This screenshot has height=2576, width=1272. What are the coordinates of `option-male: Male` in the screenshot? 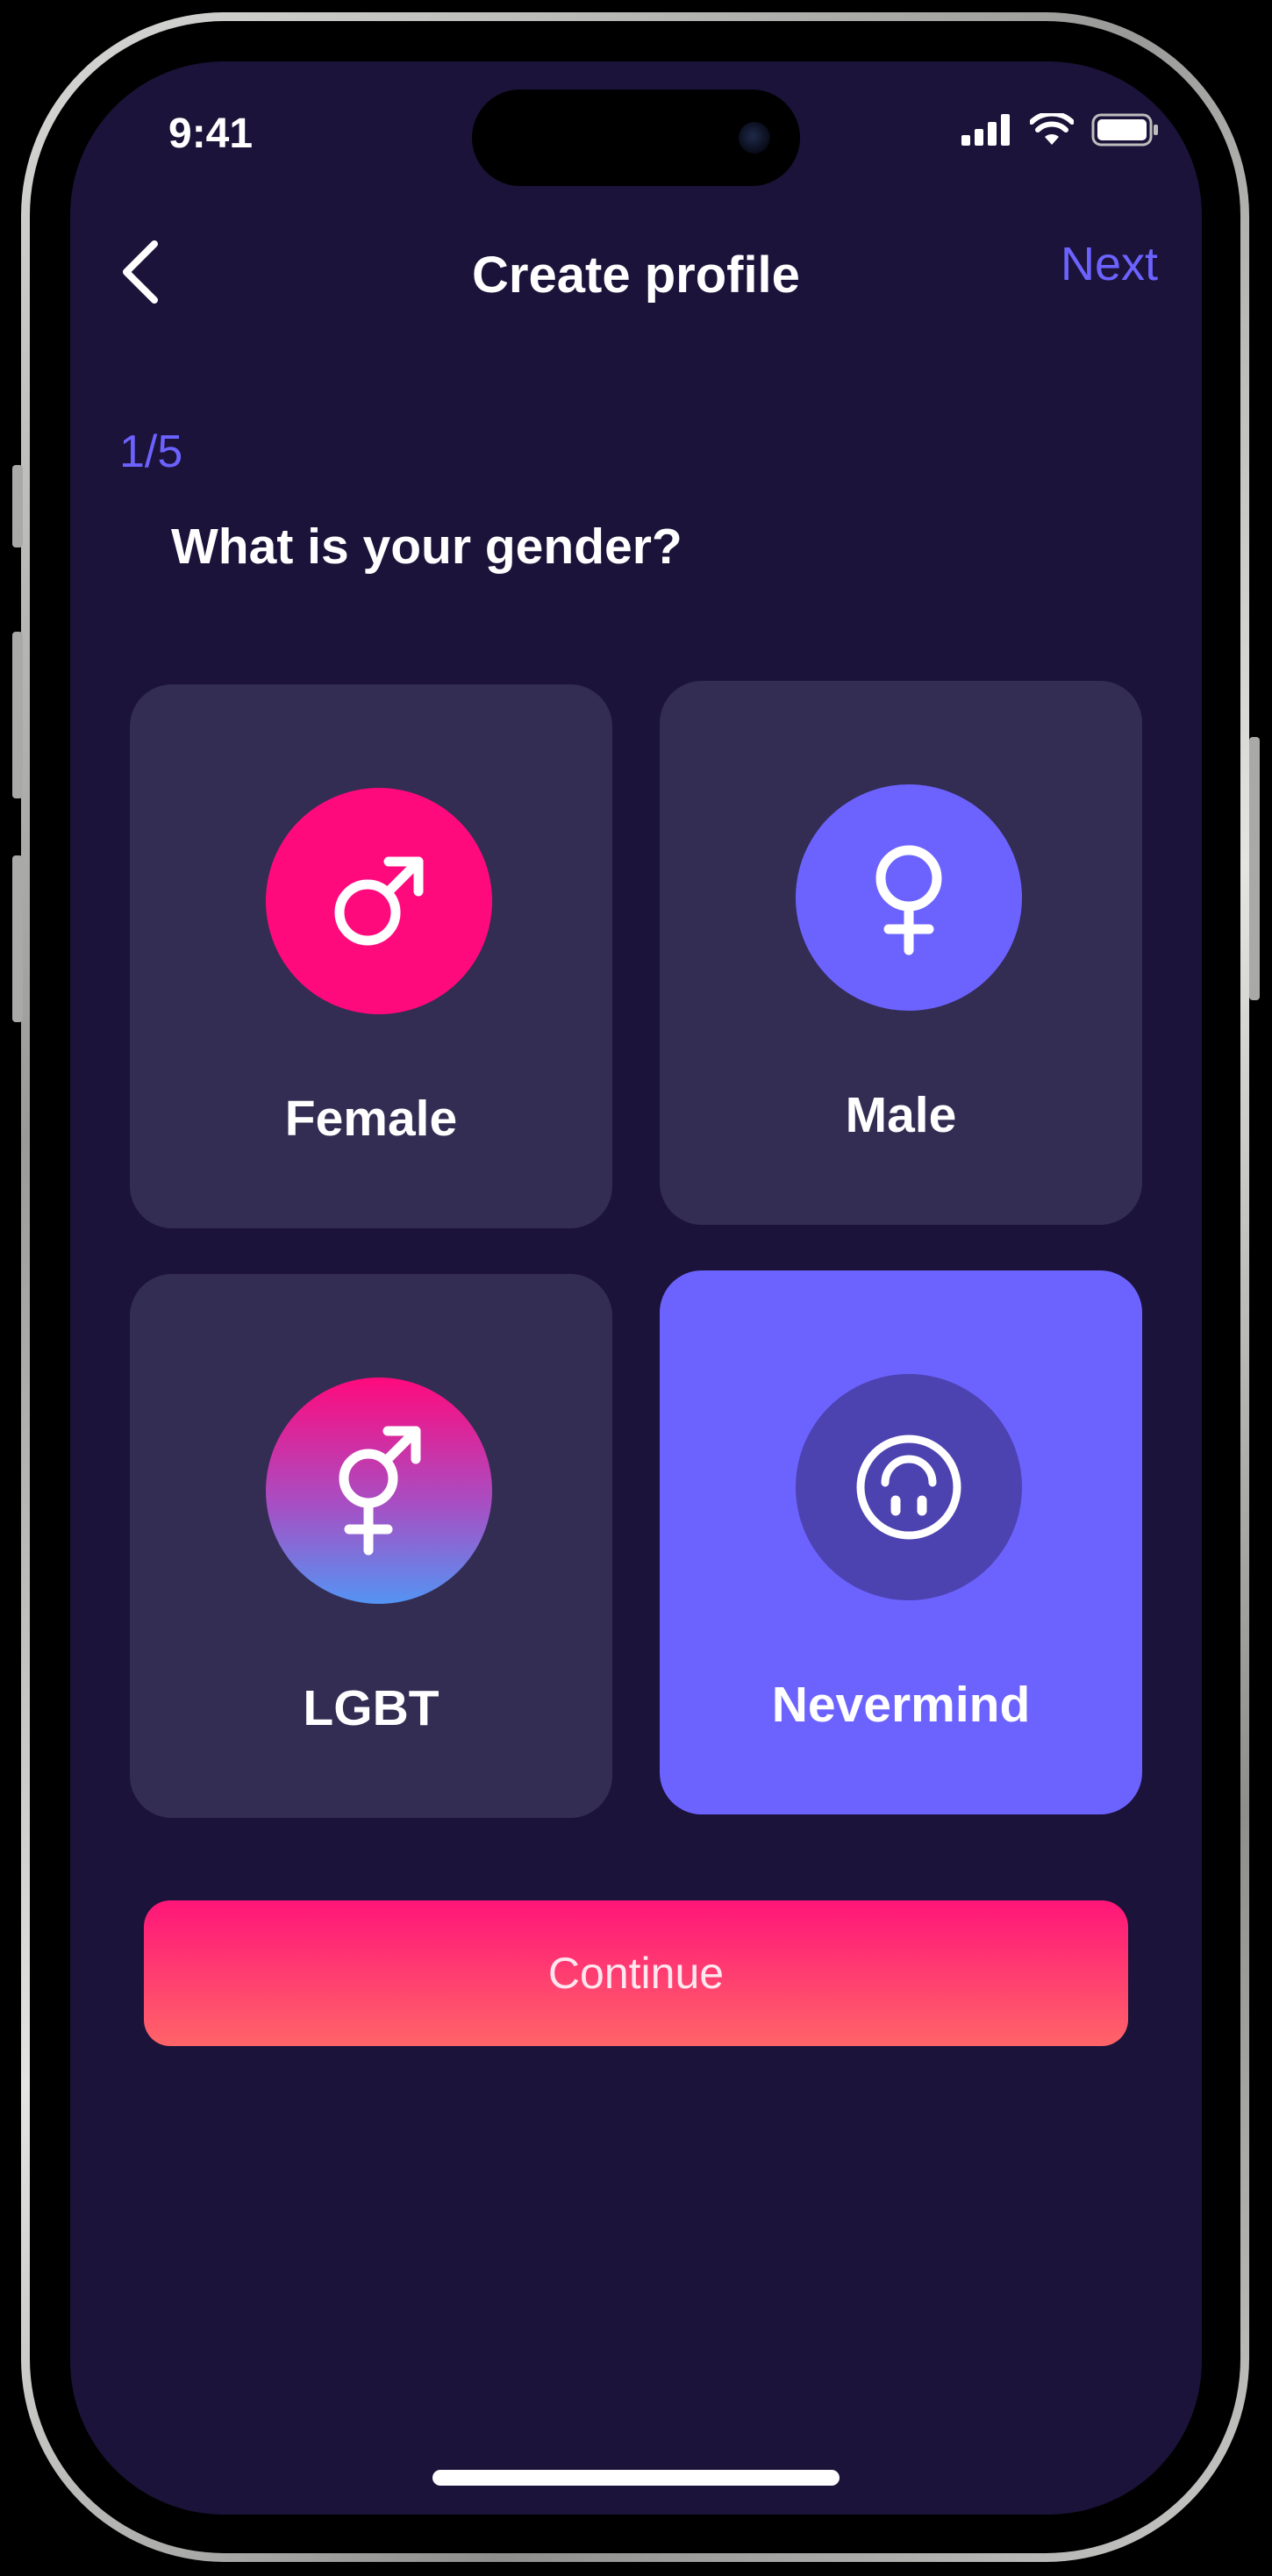 It's located at (901, 953).